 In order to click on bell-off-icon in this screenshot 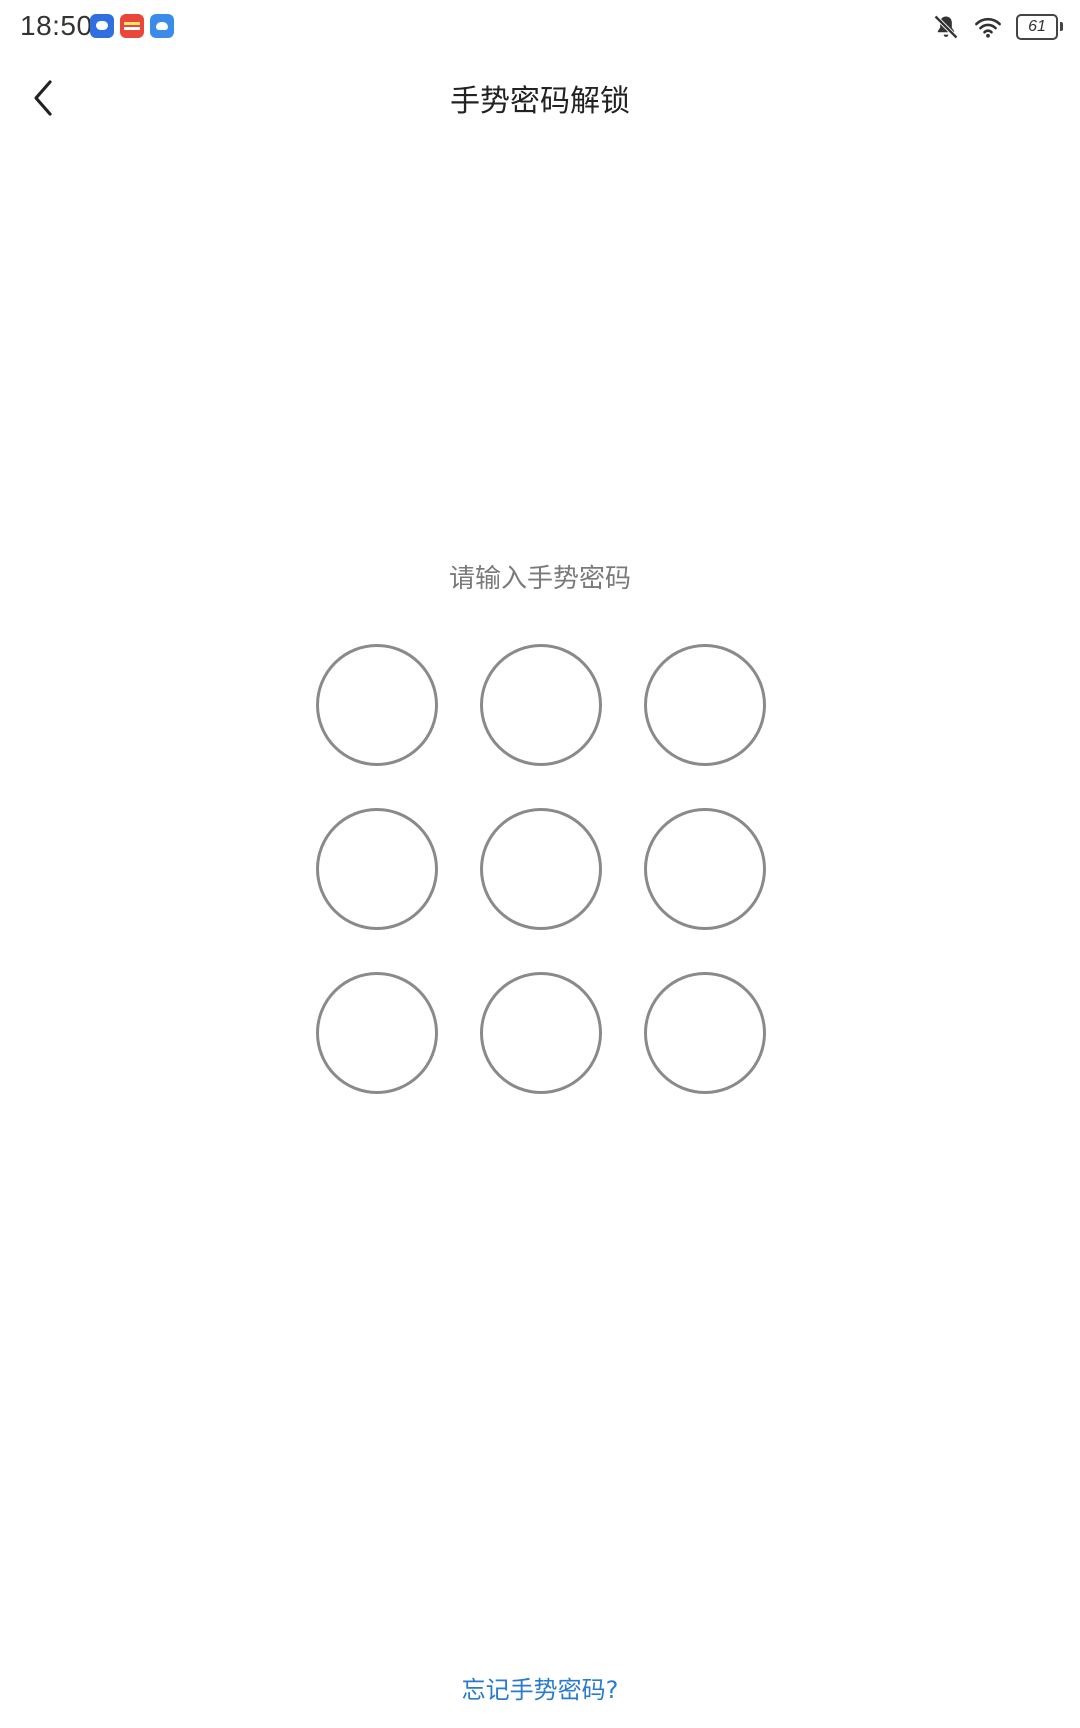, I will do `click(946, 27)`.